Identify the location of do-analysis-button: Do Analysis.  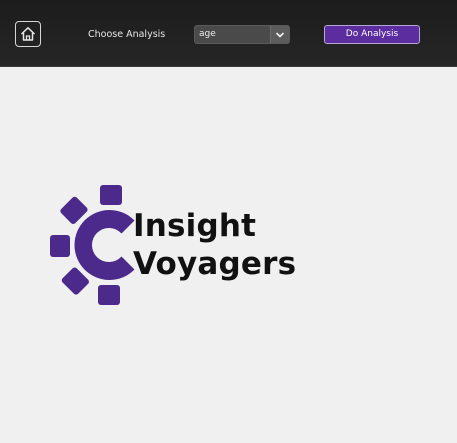
(372, 34).